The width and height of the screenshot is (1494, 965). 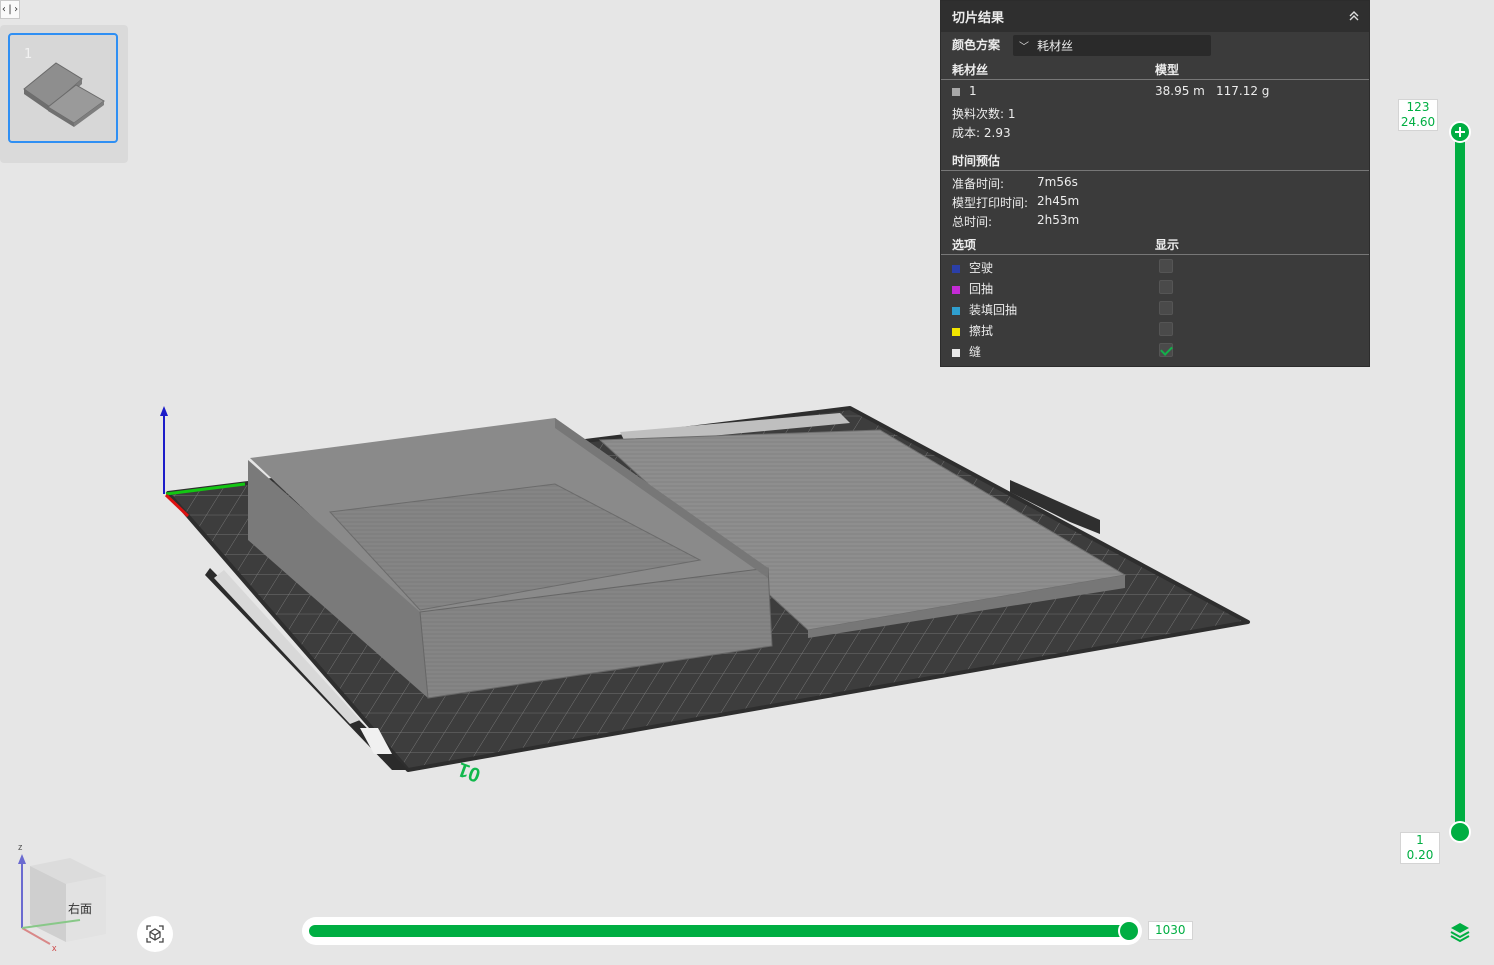 I want to click on option-retract: 回抽, so click(x=972, y=288).